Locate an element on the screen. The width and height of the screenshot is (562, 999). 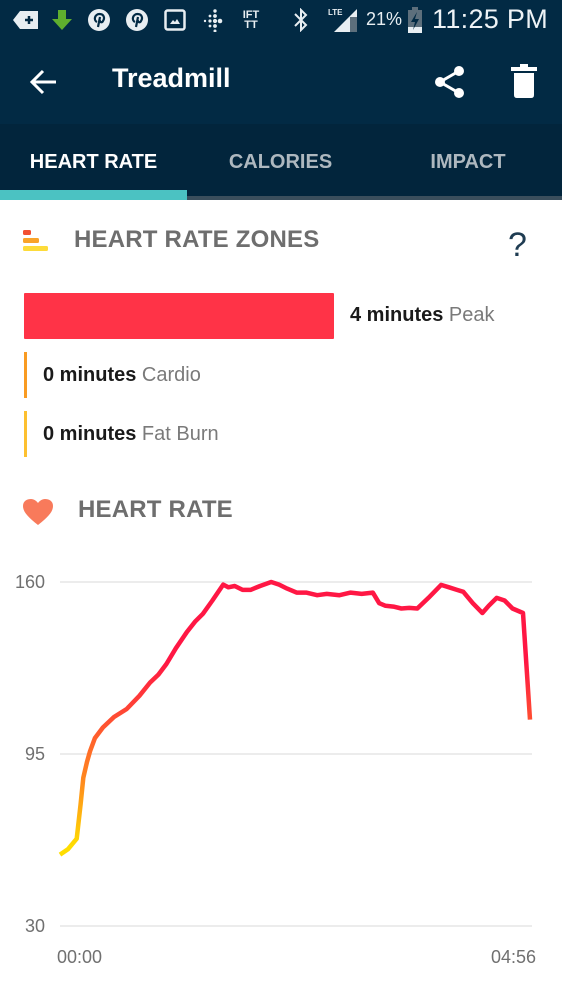
battery-percent: 21% is located at coordinates (384, 19).